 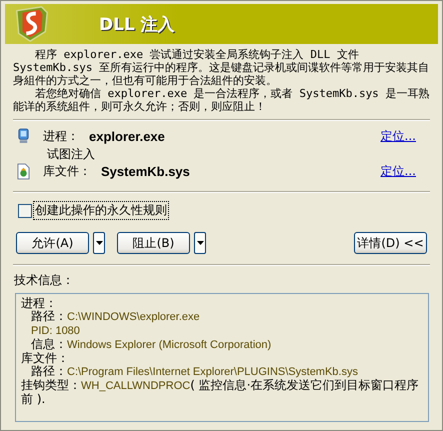 What do you see at coordinates (39, 303) in the screenshot?
I see `info-line: 进程：` at bounding box center [39, 303].